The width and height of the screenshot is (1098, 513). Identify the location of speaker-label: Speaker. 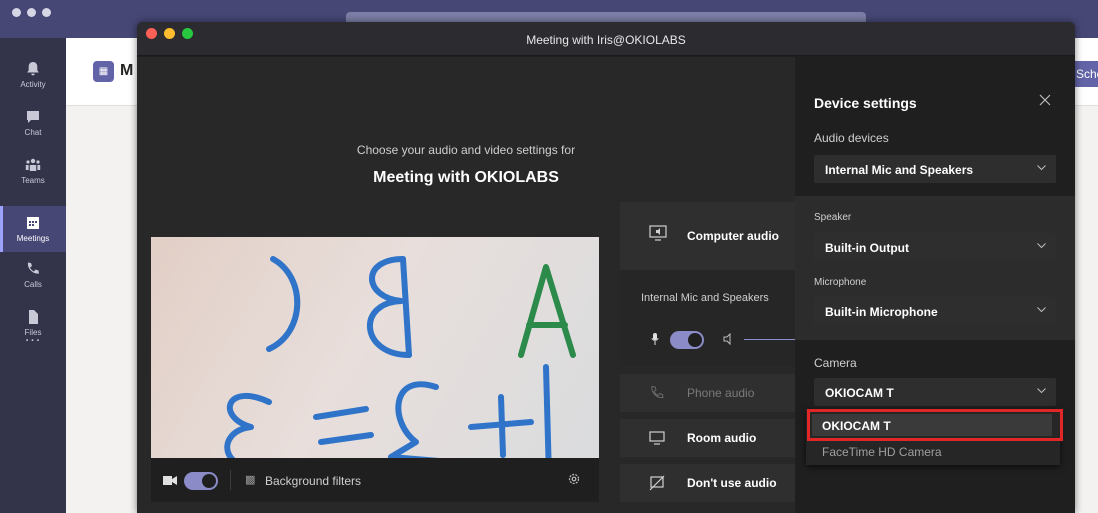
(833, 217).